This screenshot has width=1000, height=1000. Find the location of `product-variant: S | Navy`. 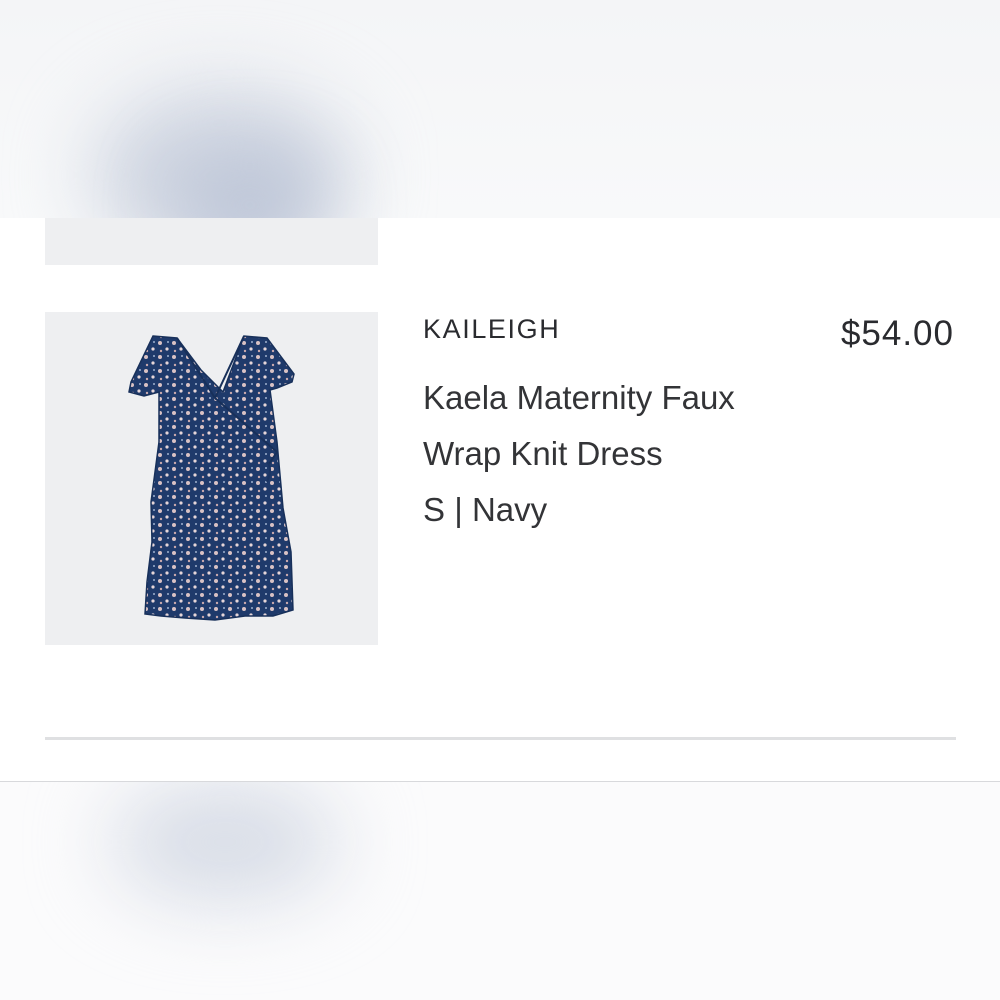

product-variant: S | Navy is located at coordinates (485, 510).